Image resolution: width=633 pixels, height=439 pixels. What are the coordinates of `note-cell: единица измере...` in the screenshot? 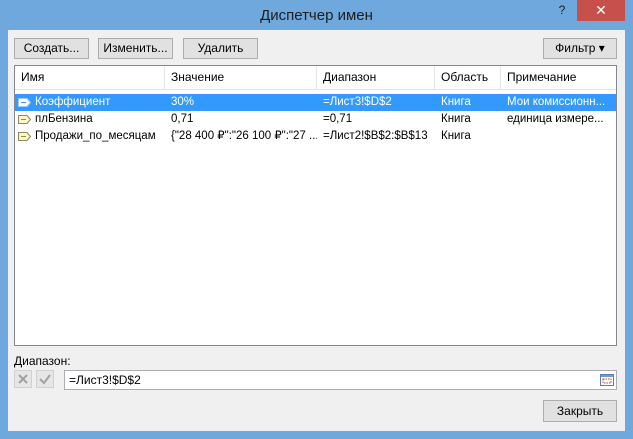 It's located at (555, 119).